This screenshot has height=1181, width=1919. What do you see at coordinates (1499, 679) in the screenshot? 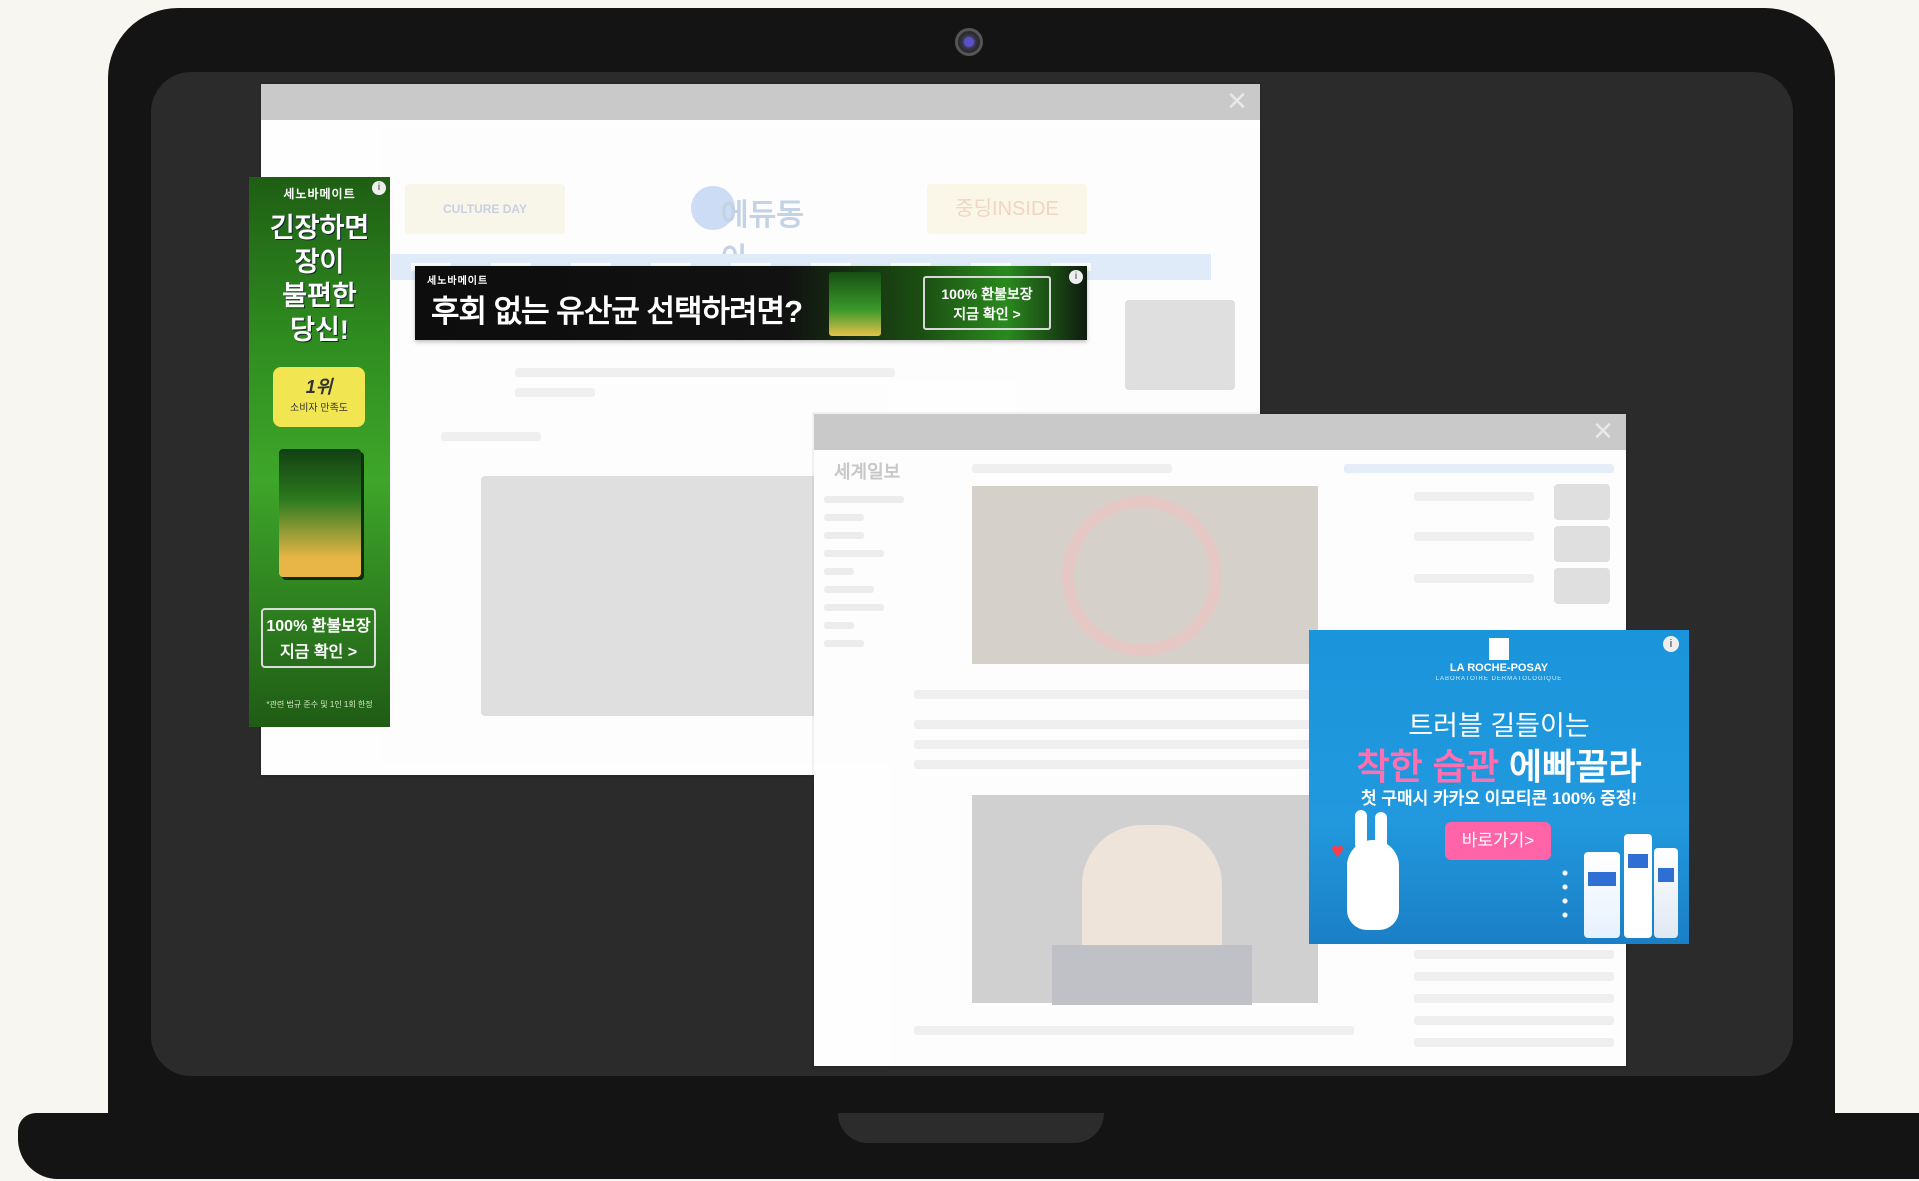
I see `ad-brand-sub: LABORATOIRE DERMATOLOGIQUE` at bounding box center [1499, 679].